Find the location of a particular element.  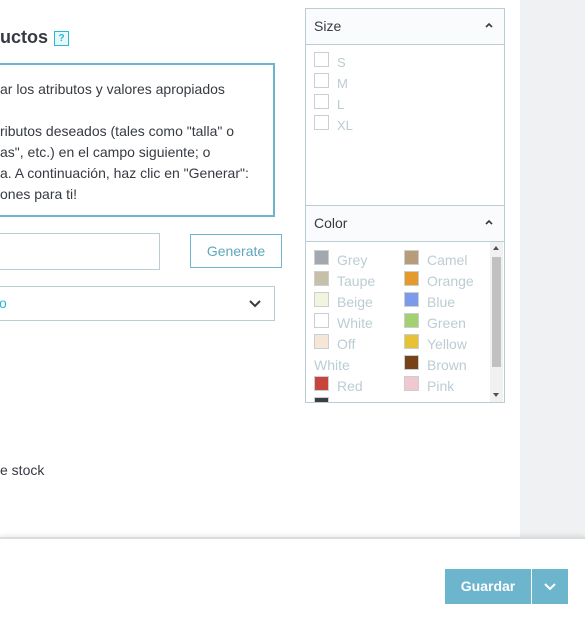

color-option is located at coordinates (359, 399).